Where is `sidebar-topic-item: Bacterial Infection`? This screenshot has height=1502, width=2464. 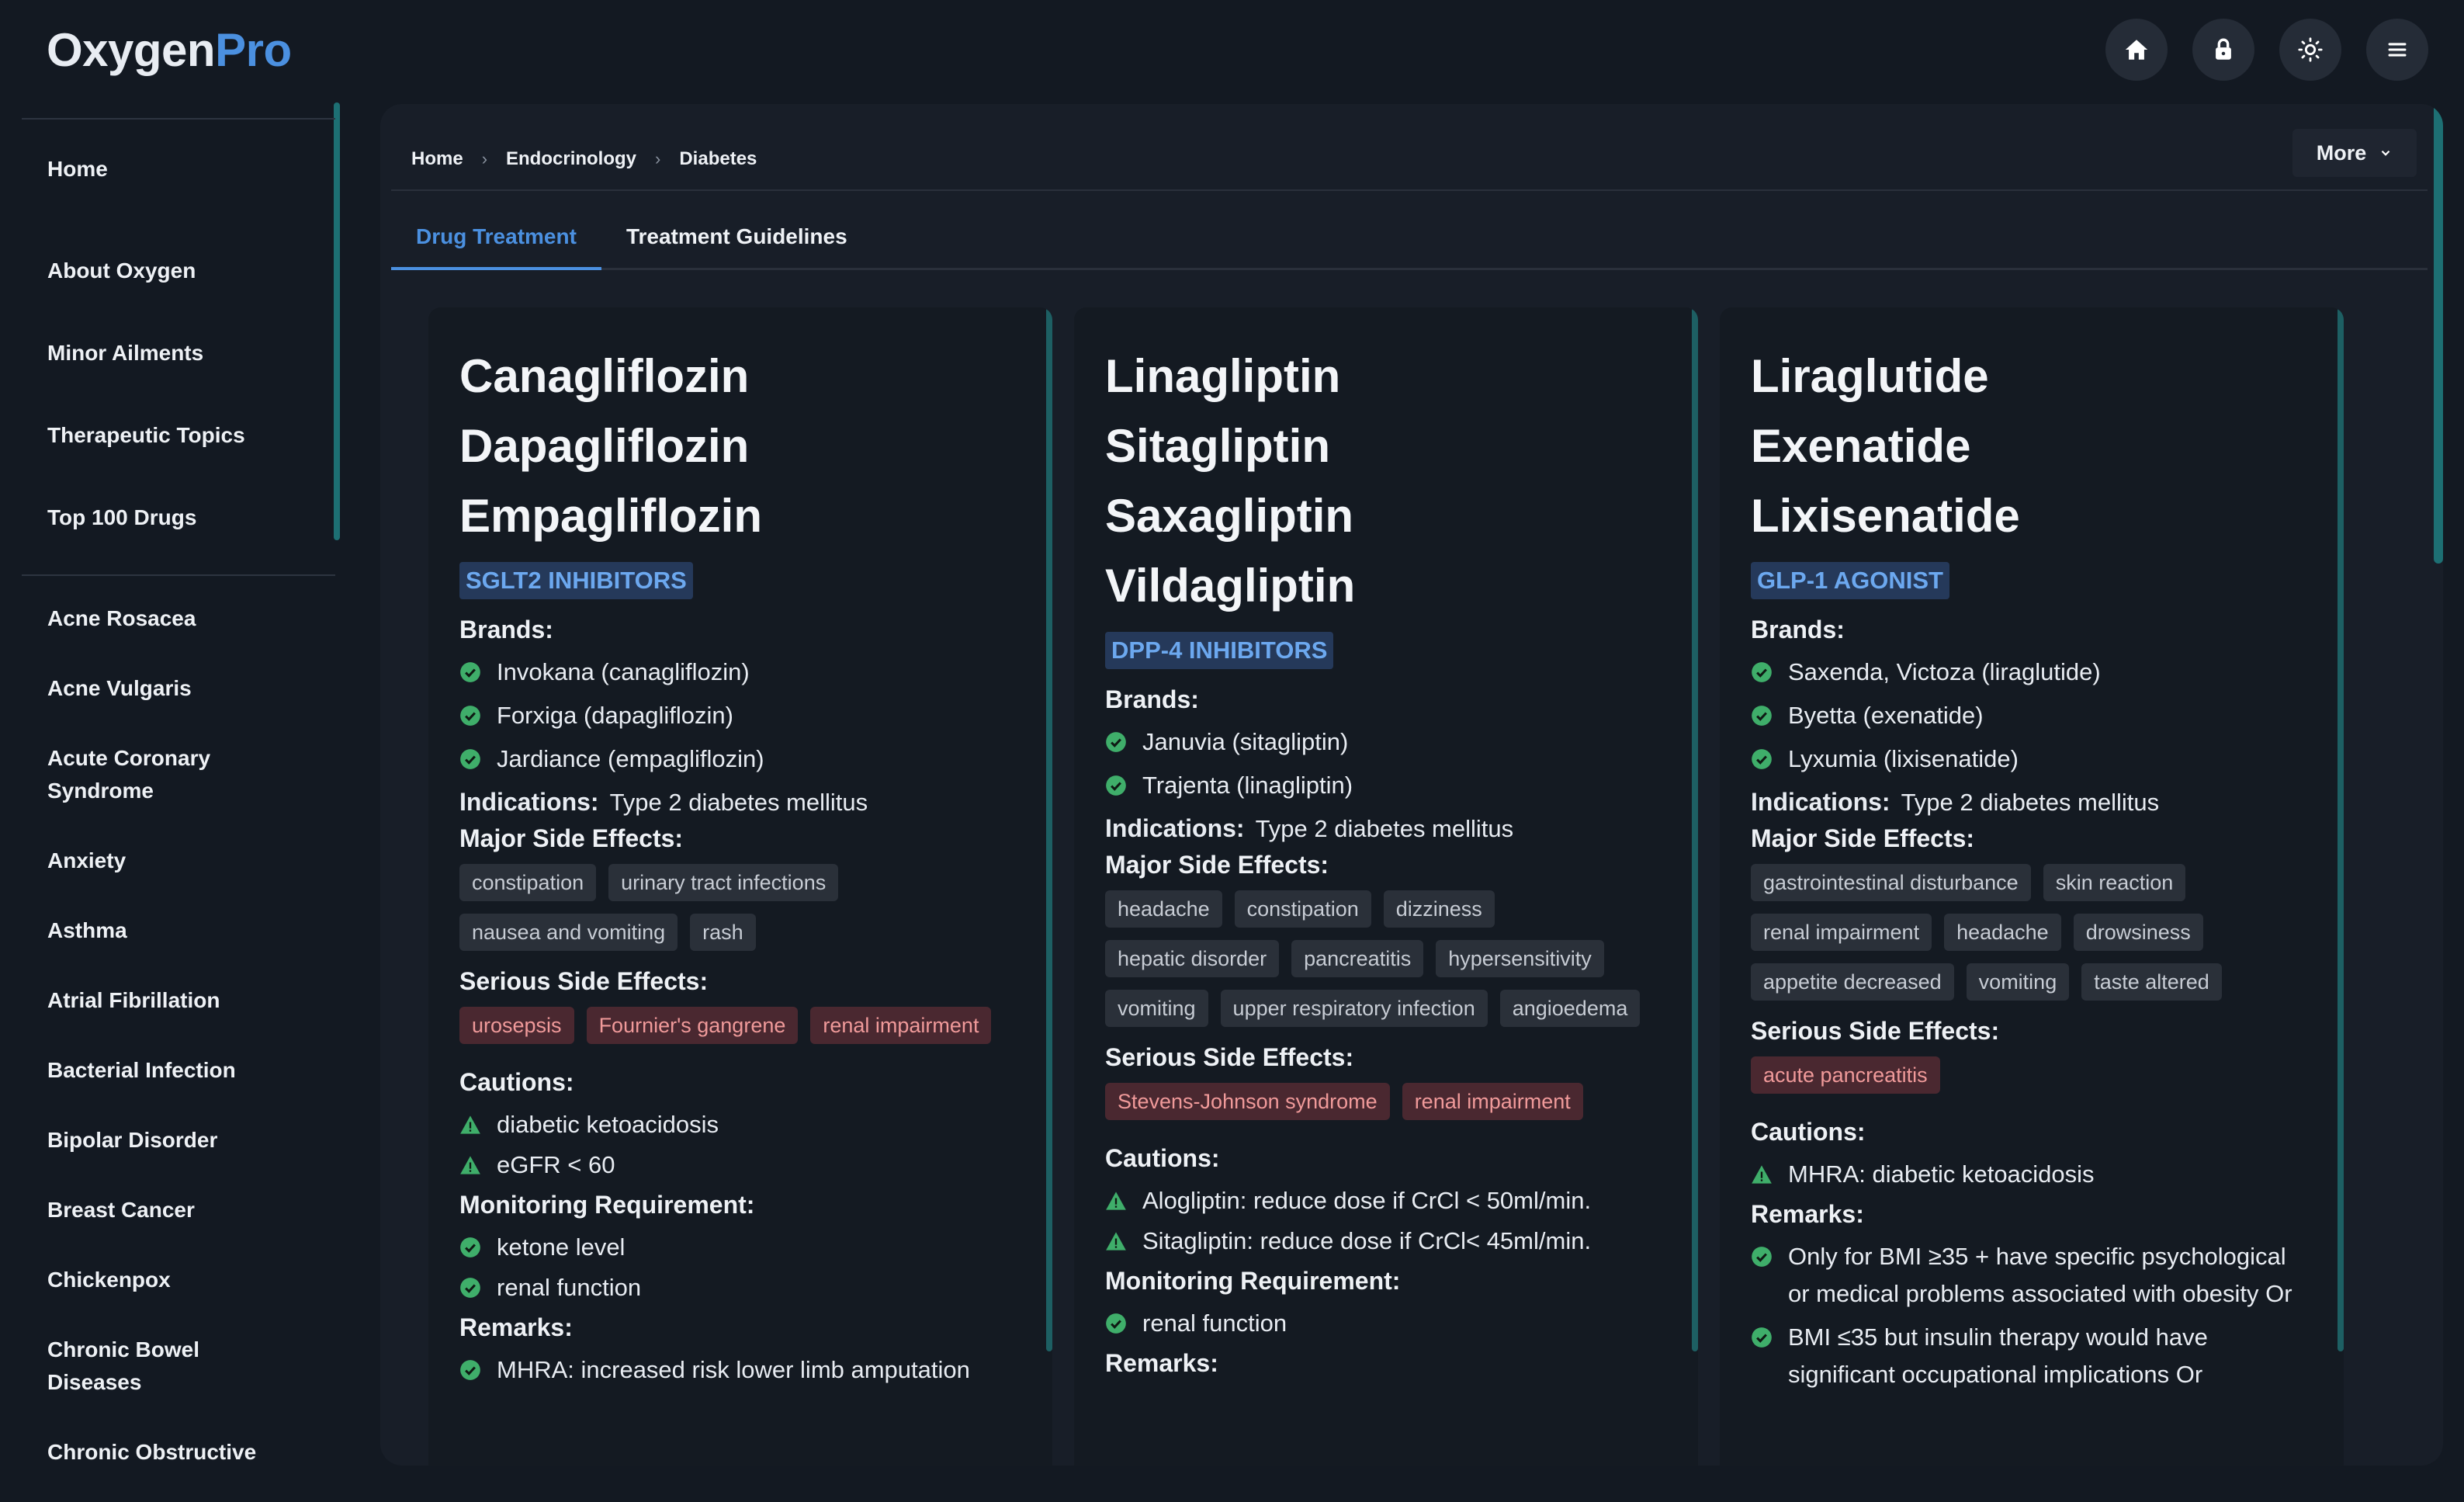 sidebar-topic-item: Bacterial Infection is located at coordinates (178, 1070).